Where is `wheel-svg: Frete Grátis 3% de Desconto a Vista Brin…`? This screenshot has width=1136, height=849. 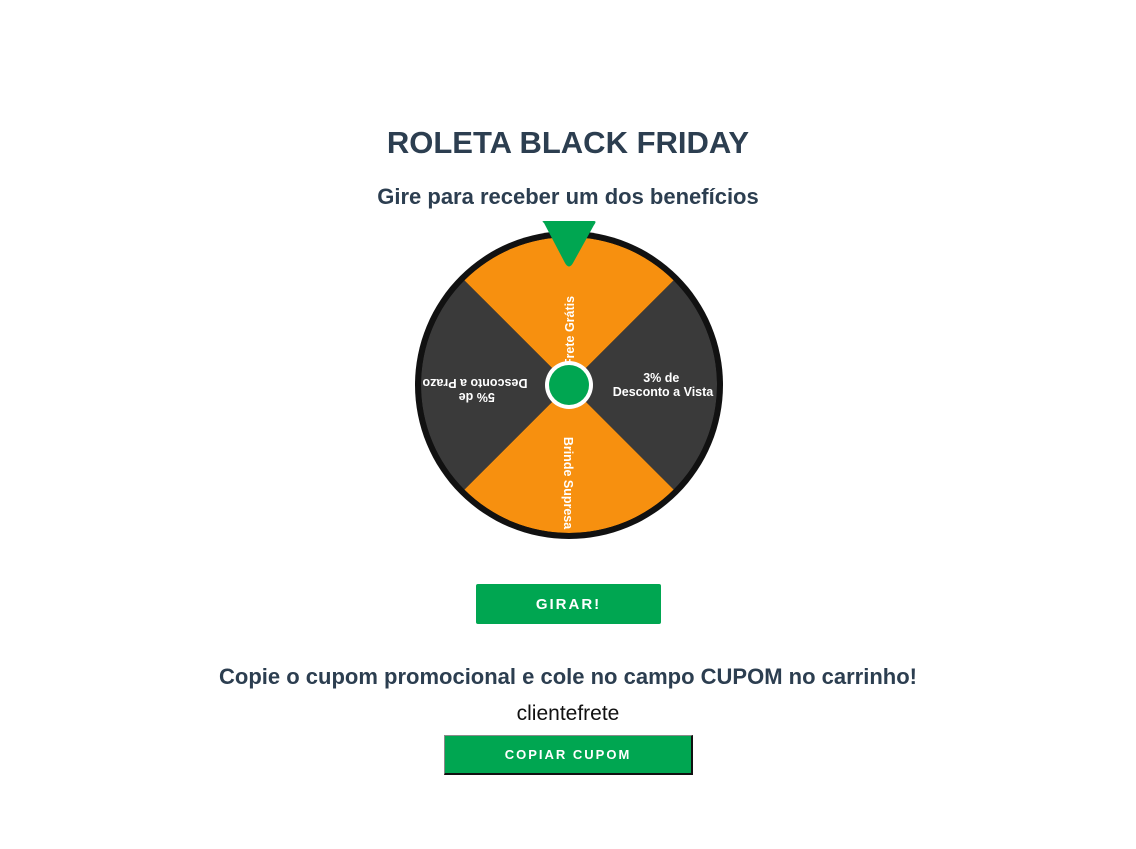 wheel-svg: Frete Grátis 3% de Desconto a Vista Brin… is located at coordinates (569, 380).